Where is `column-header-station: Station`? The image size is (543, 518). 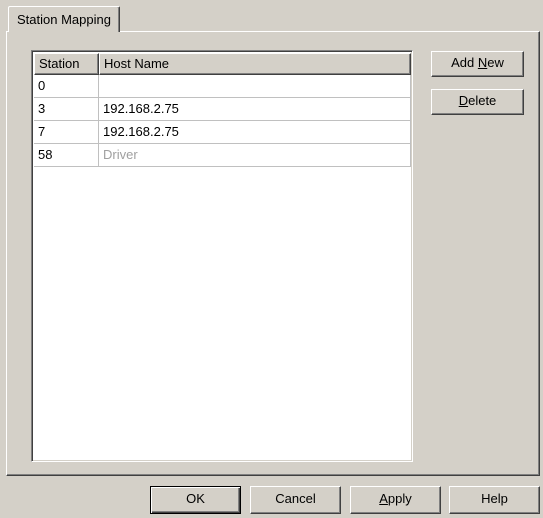
column-header-station: Station is located at coordinates (66, 64).